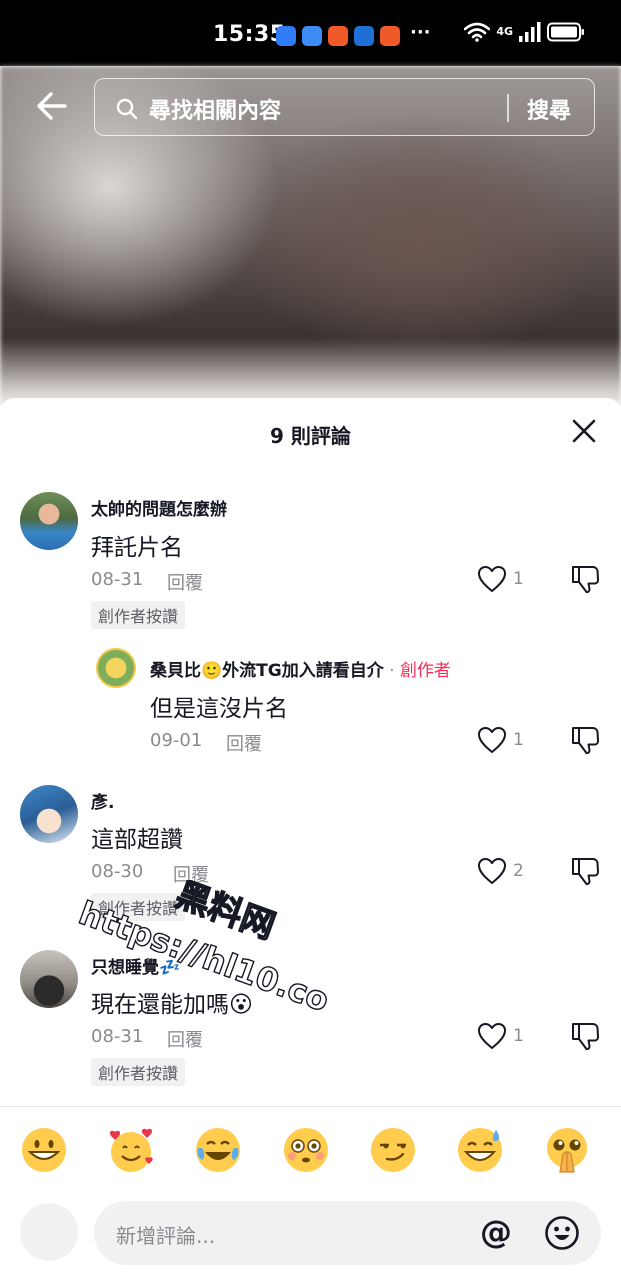 The width and height of the screenshot is (621, 1280). I want to click on status-bar: 15:35 ··· 4G, so click(310, 33).